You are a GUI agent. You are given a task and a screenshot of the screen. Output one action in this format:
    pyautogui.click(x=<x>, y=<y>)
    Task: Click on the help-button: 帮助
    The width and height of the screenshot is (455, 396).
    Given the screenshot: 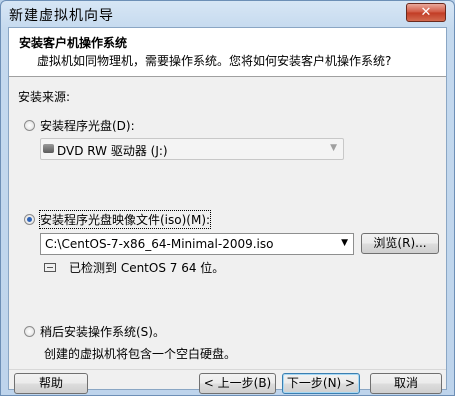 What is the action you would take?
    pyautogui.click(x=51, y=383)
    